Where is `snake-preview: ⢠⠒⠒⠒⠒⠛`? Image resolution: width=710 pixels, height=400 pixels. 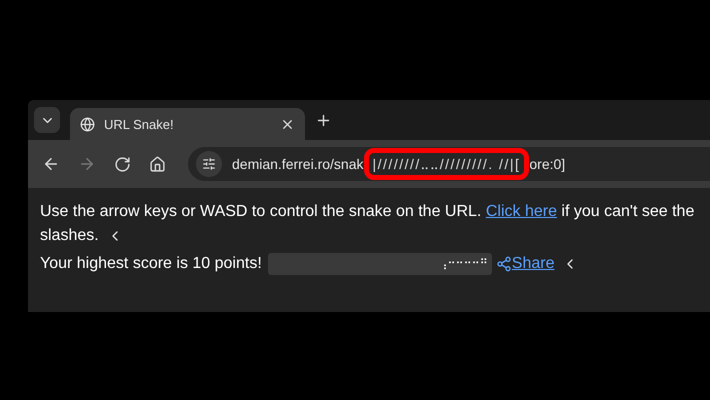
snake-preview: ⢠⠒⠒⠒⠒⠛ is located at coordinates (380, 264).